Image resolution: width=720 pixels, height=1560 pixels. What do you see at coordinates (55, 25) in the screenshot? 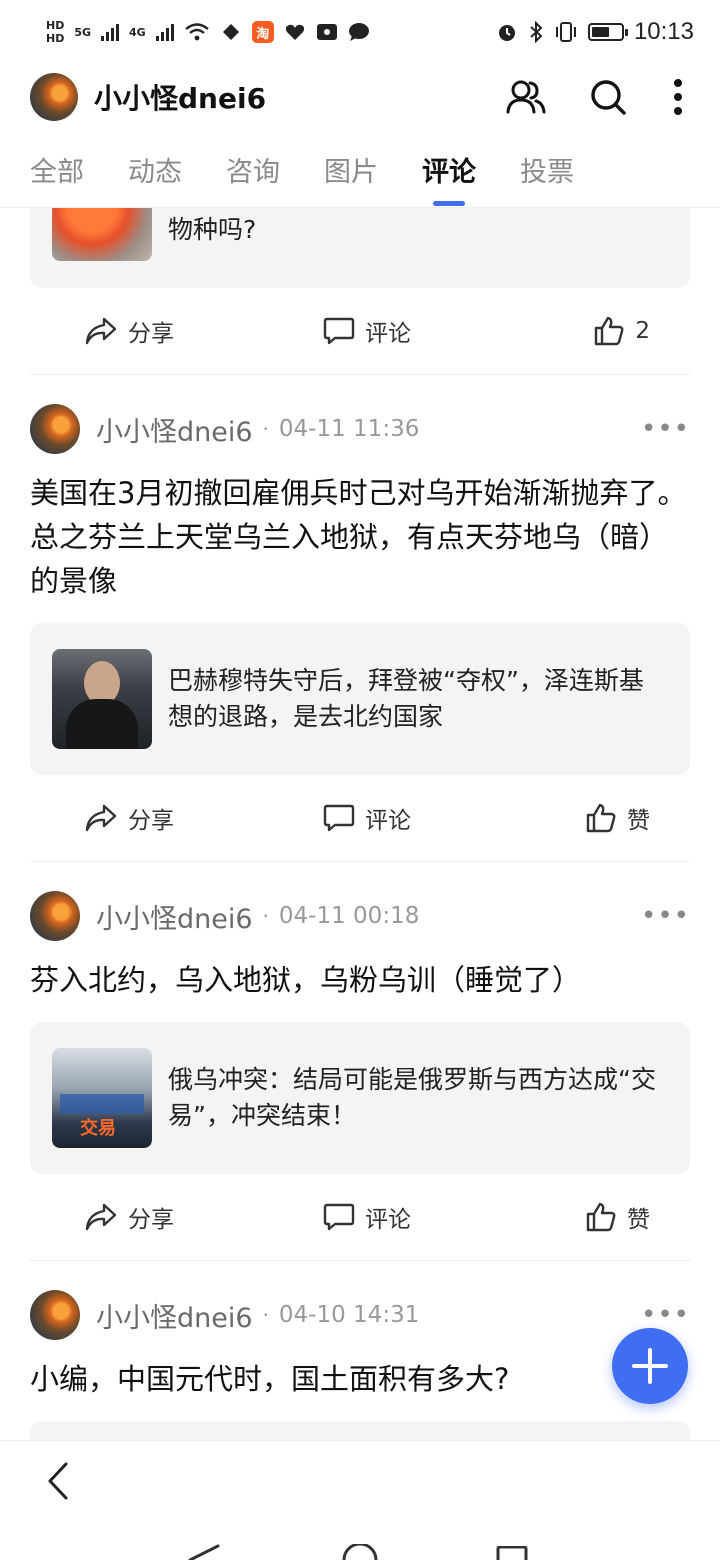
I see `hd-tag-1: HD` at bounding box center [55, 25].